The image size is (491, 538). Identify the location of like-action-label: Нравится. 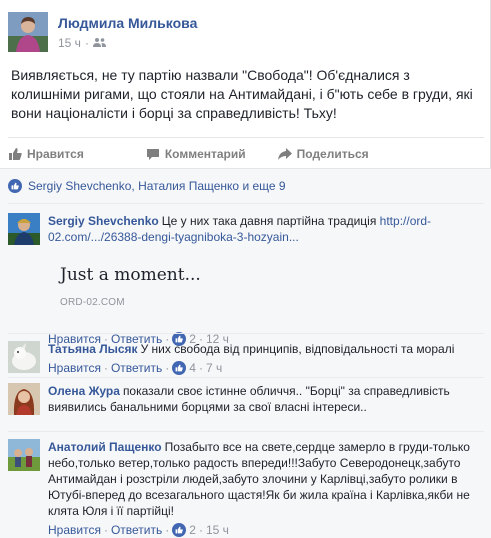
(55, 153).